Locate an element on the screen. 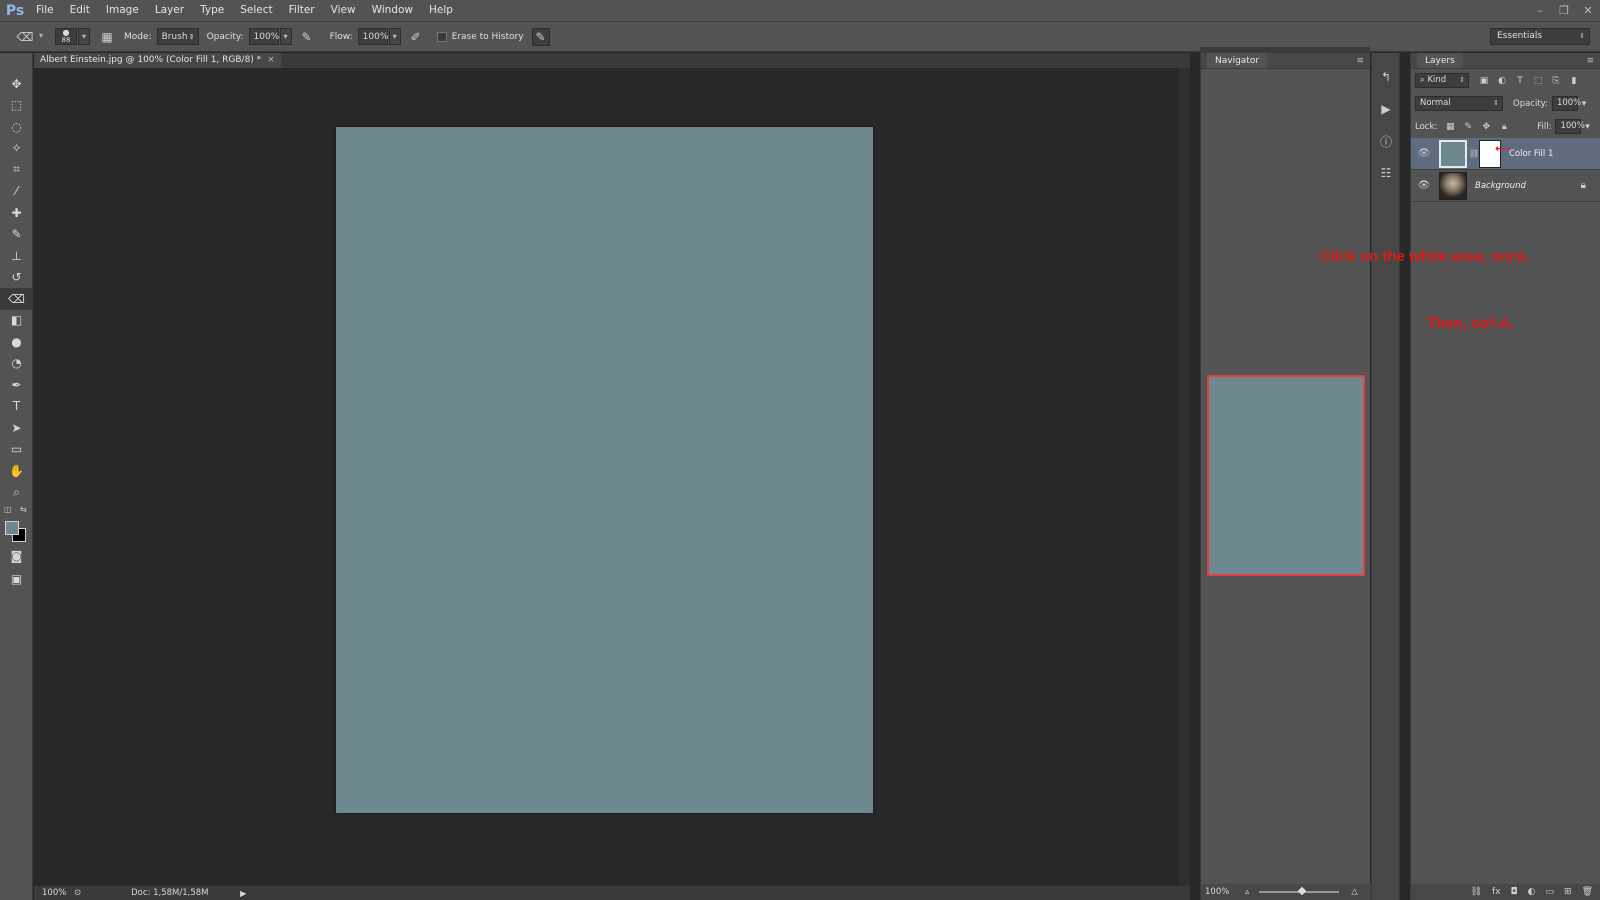  quick-select-tool-icon: ✧ is located at coordinates (16, 149).